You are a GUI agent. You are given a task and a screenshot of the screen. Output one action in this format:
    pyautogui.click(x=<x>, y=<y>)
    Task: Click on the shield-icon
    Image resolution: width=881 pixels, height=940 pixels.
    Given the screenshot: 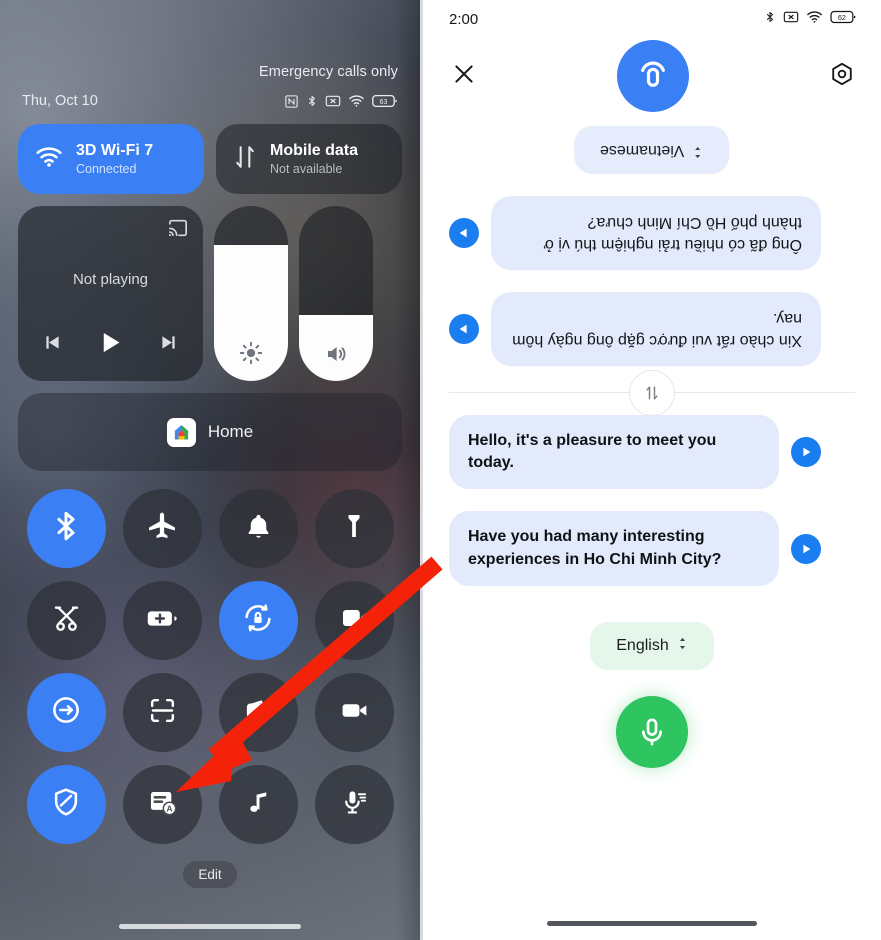 What is the action you would take?
    pyautogui.click(x=66, y=804)
    